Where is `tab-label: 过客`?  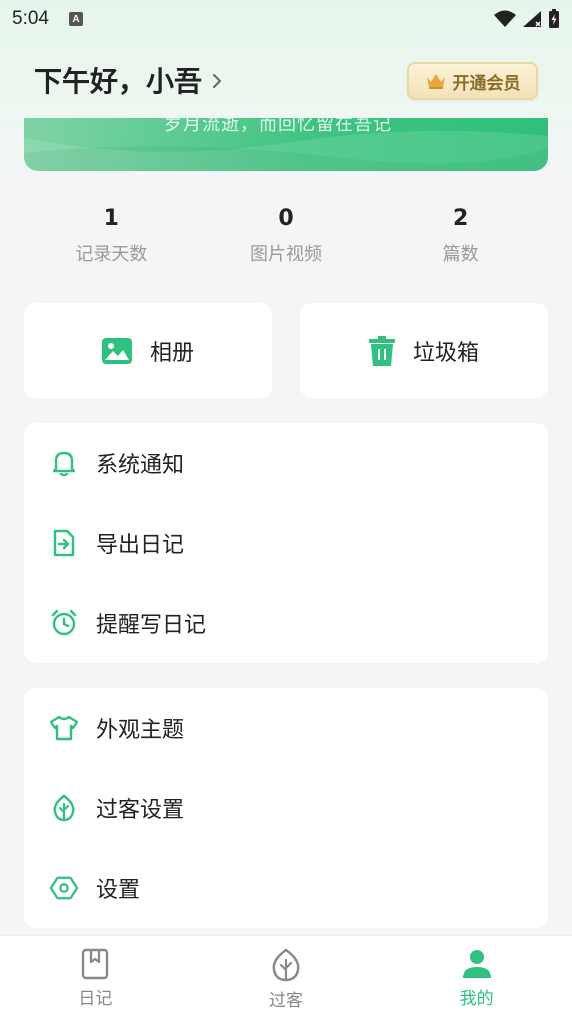
tab-label: 过客 is located at coordinates (286, 1001).